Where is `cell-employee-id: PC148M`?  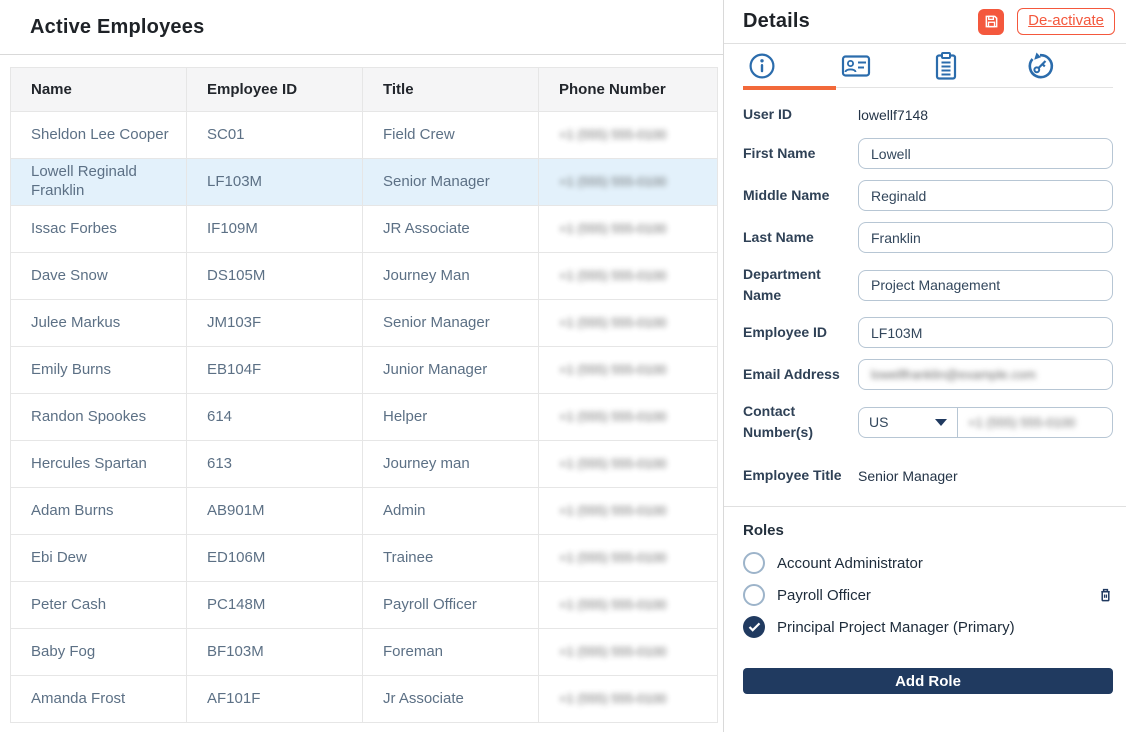 cell-employee-id: PC148M is located at coordinates (274, 605).